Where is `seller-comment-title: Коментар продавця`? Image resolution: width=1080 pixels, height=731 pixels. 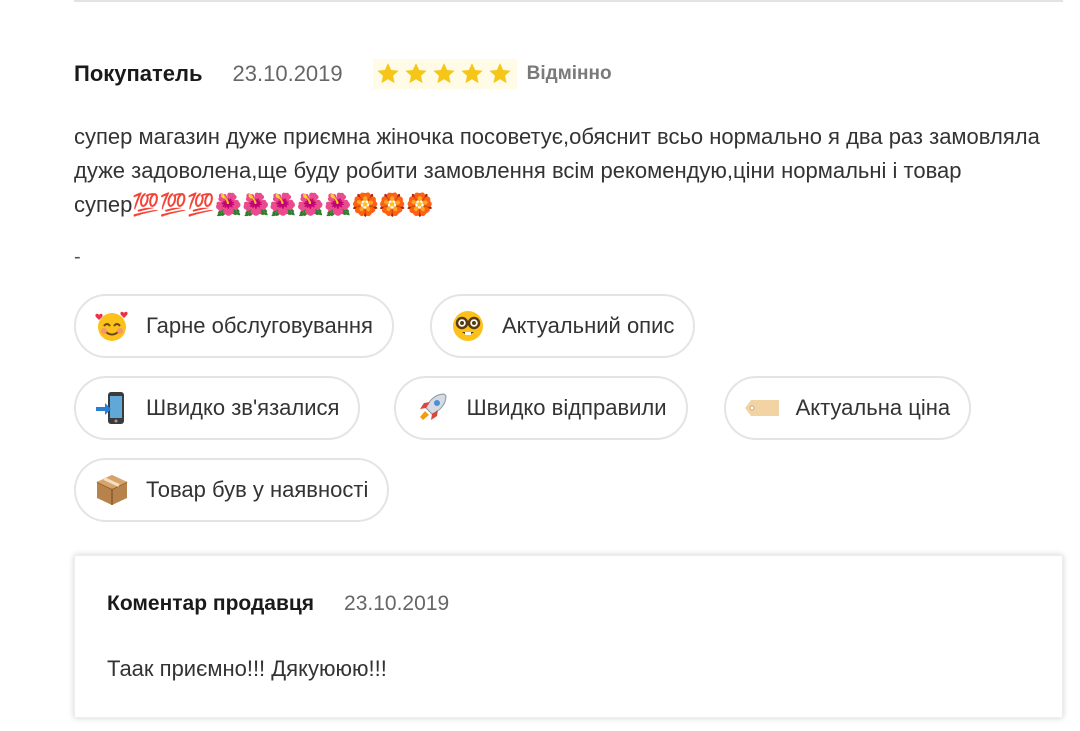
seller-comment-title: Коментар продавця is located at coordinates (211, 603).